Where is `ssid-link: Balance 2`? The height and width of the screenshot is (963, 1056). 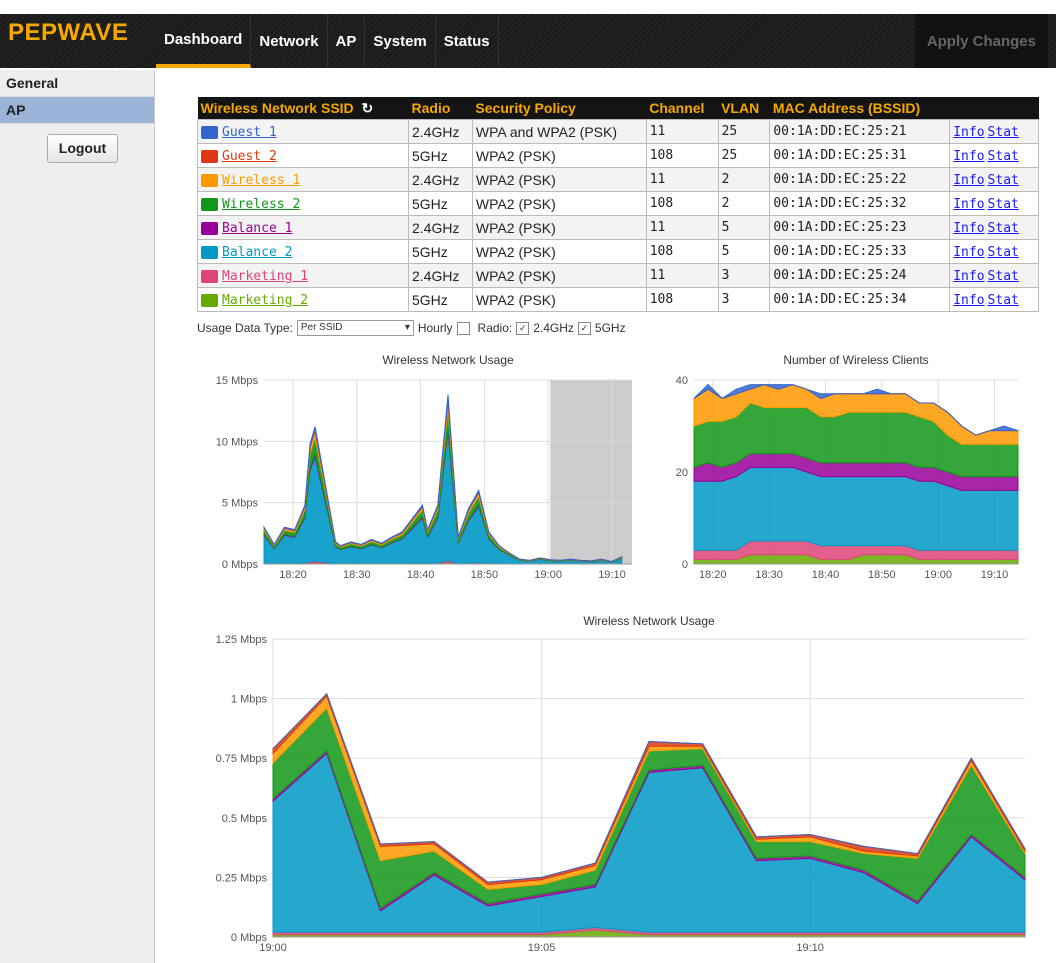
ssid-link: Balance 2 is located at coordinates (257, 252).